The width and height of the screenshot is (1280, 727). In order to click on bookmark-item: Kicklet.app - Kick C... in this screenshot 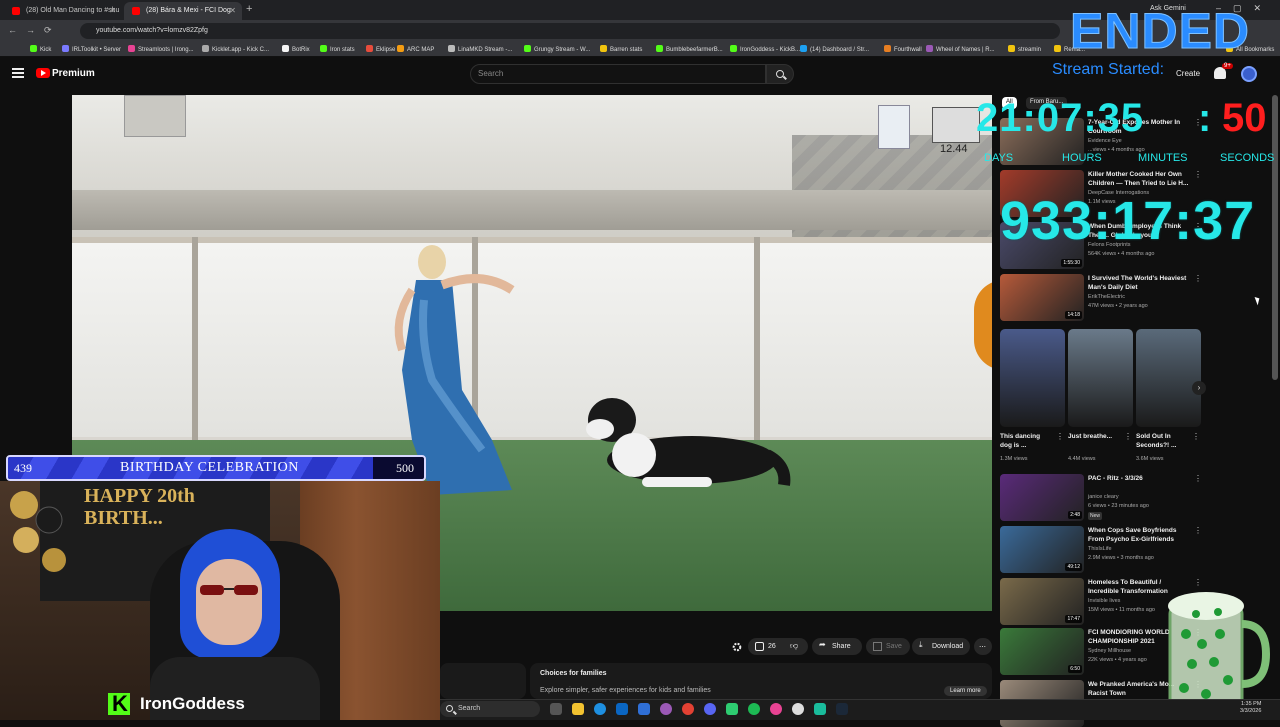, I will do `click(235, 49)`.